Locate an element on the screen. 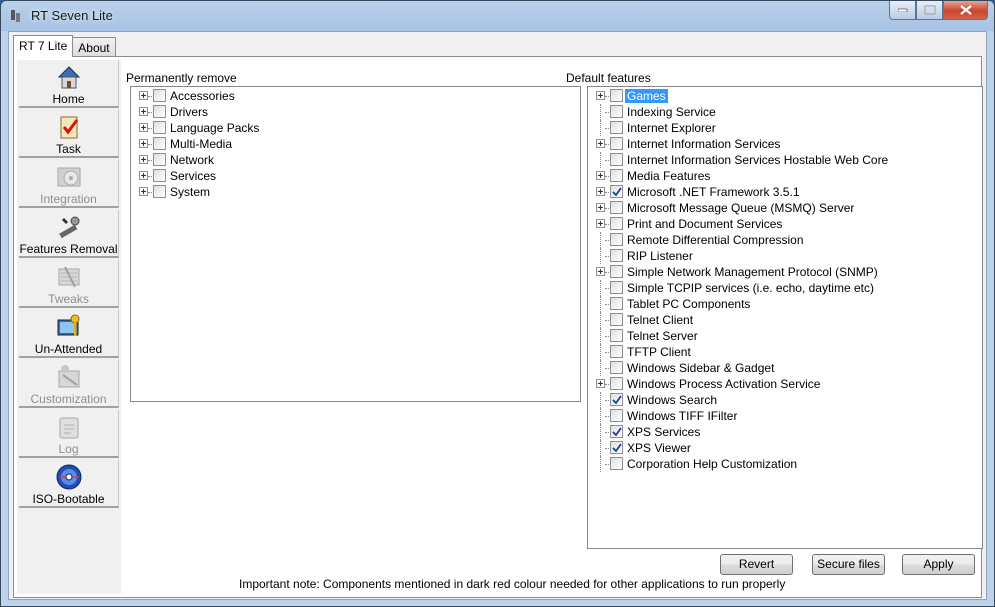 This screenshot has width=995, height=607. tree-item-label: Tablet PC Components is located at coordinates (688, 304).